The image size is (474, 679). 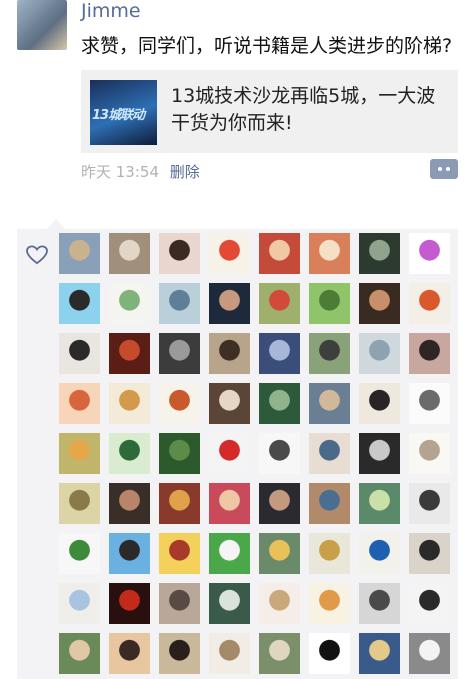 I want to click on post-meta: 昨天 13:54 删除, so click(x=140, y=172).